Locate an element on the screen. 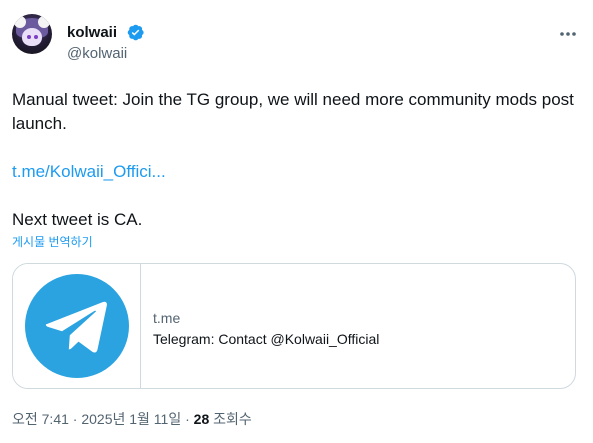  timestamp: 오전 7:41 · 2025년 1월 11일 · is located at coordinates (103, 419).